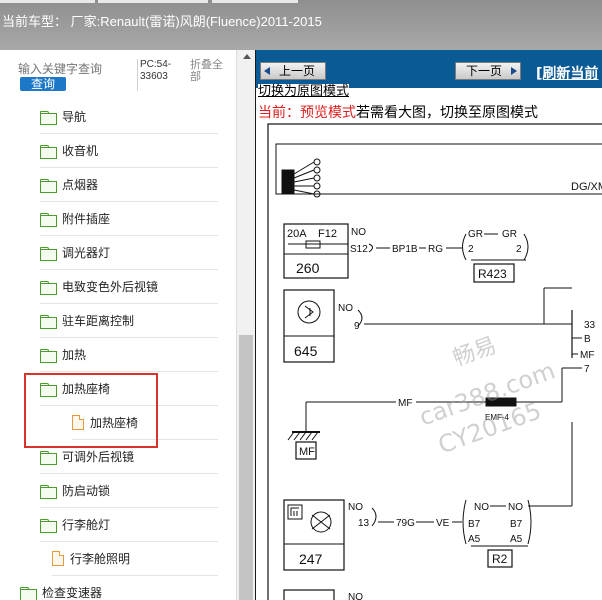  What do you see at coordinates (43, 84) in the screenshot?
I see `search-button: 查询` at bounding box center [43, 84].